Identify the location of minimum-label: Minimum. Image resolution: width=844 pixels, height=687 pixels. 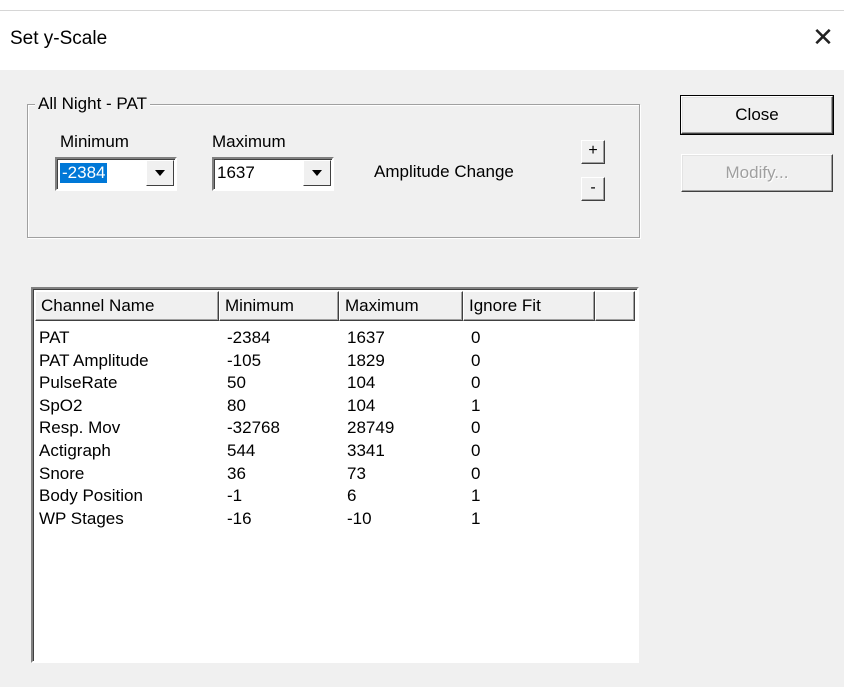
(94, 141).